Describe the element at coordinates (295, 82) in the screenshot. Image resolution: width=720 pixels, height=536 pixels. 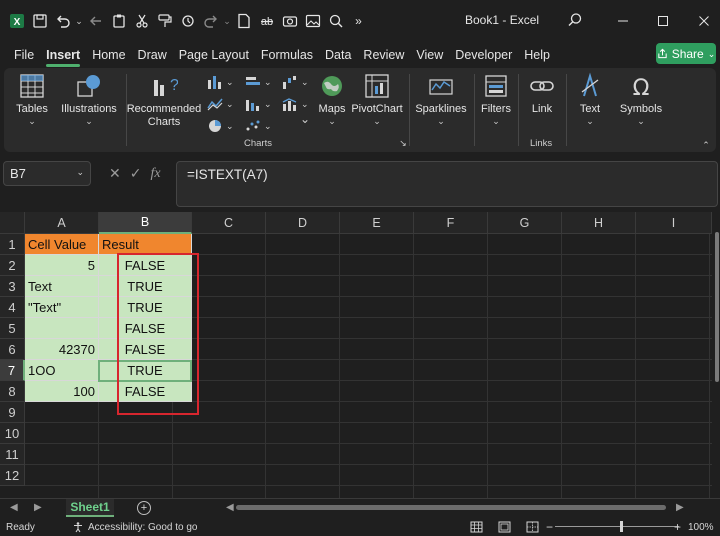
I see `waterfall-chart-button: ⌄` at that location.